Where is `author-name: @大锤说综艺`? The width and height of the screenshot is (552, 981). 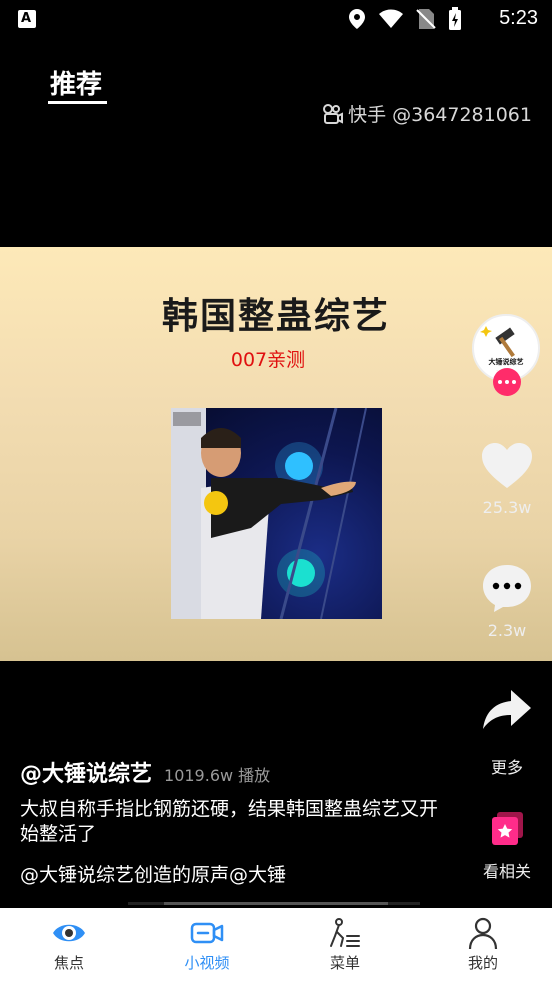 author-name: @大锤说综艺 is located at coordinates (86, 772).